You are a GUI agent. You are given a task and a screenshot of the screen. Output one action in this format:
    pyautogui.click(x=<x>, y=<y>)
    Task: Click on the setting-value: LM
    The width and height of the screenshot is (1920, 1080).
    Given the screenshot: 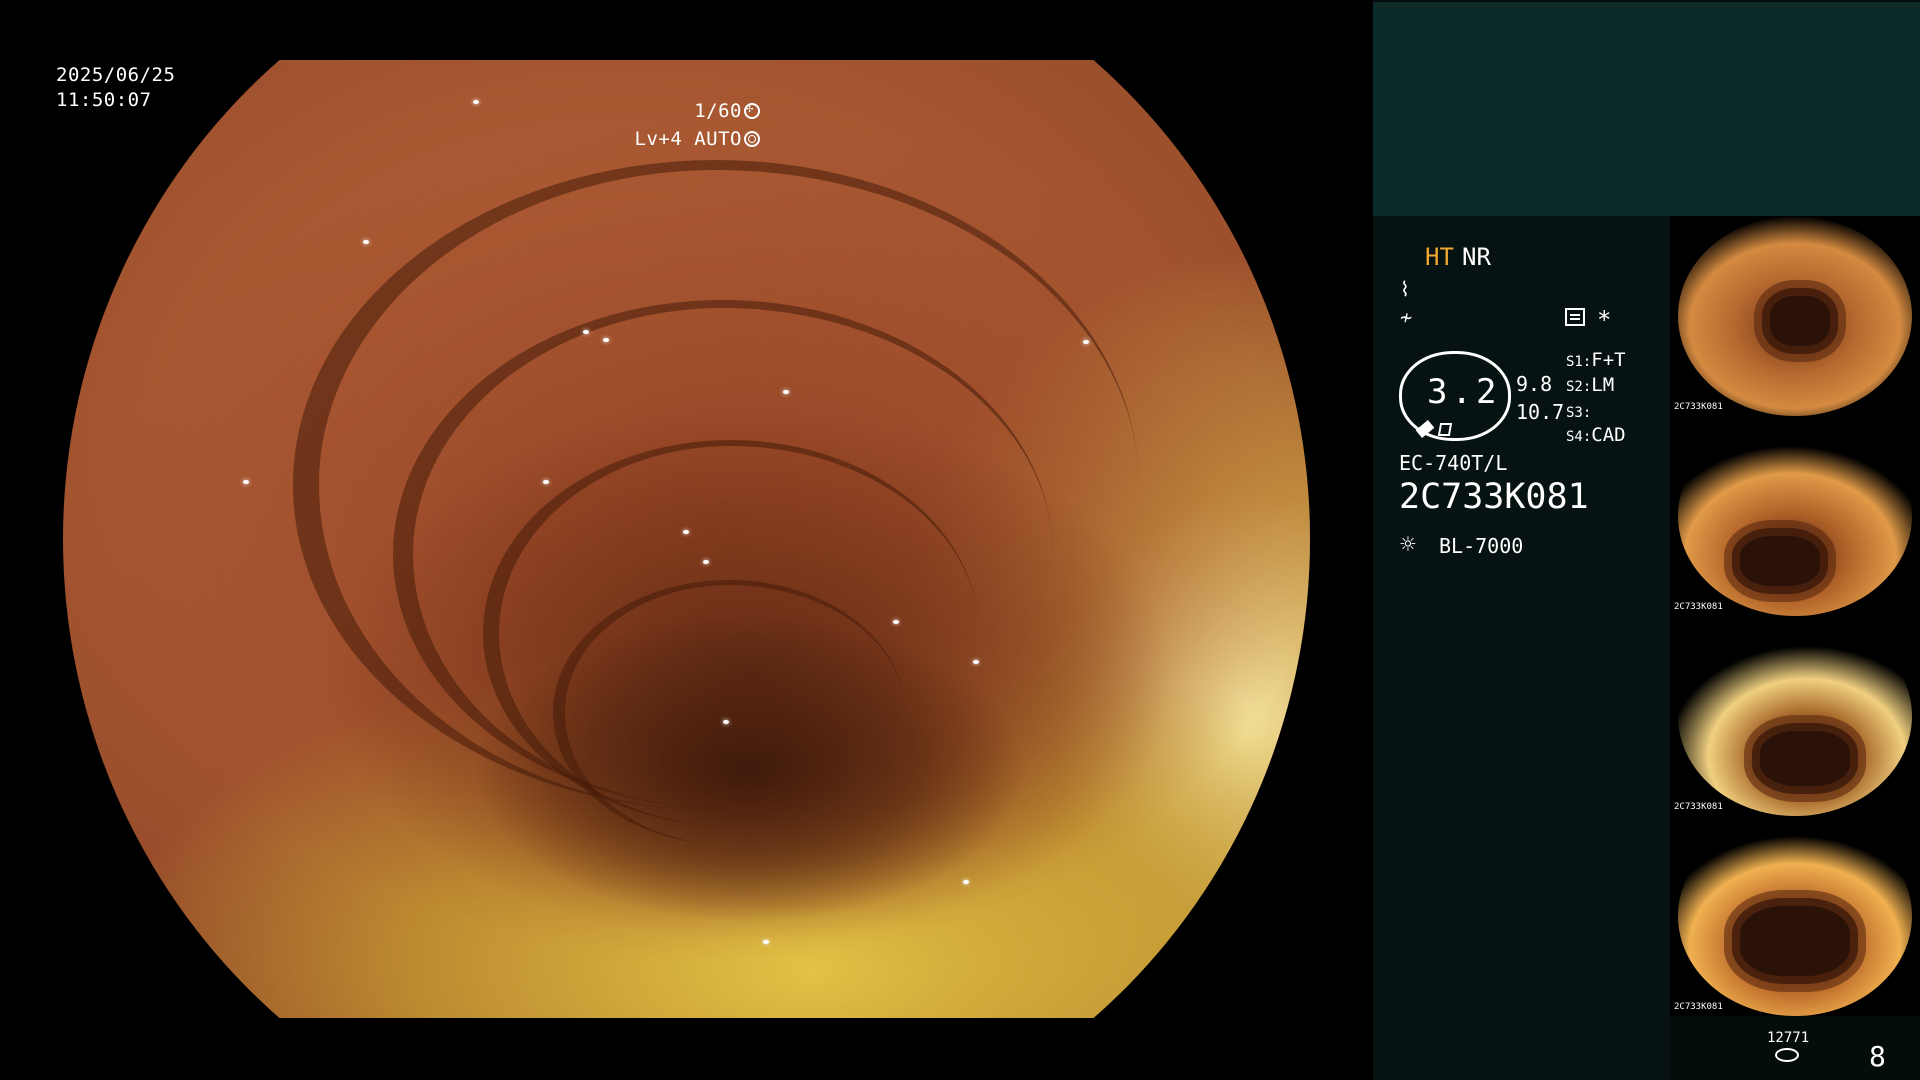 What is the action you would take?
    pyautogui.click(x=1603, y=385)
    